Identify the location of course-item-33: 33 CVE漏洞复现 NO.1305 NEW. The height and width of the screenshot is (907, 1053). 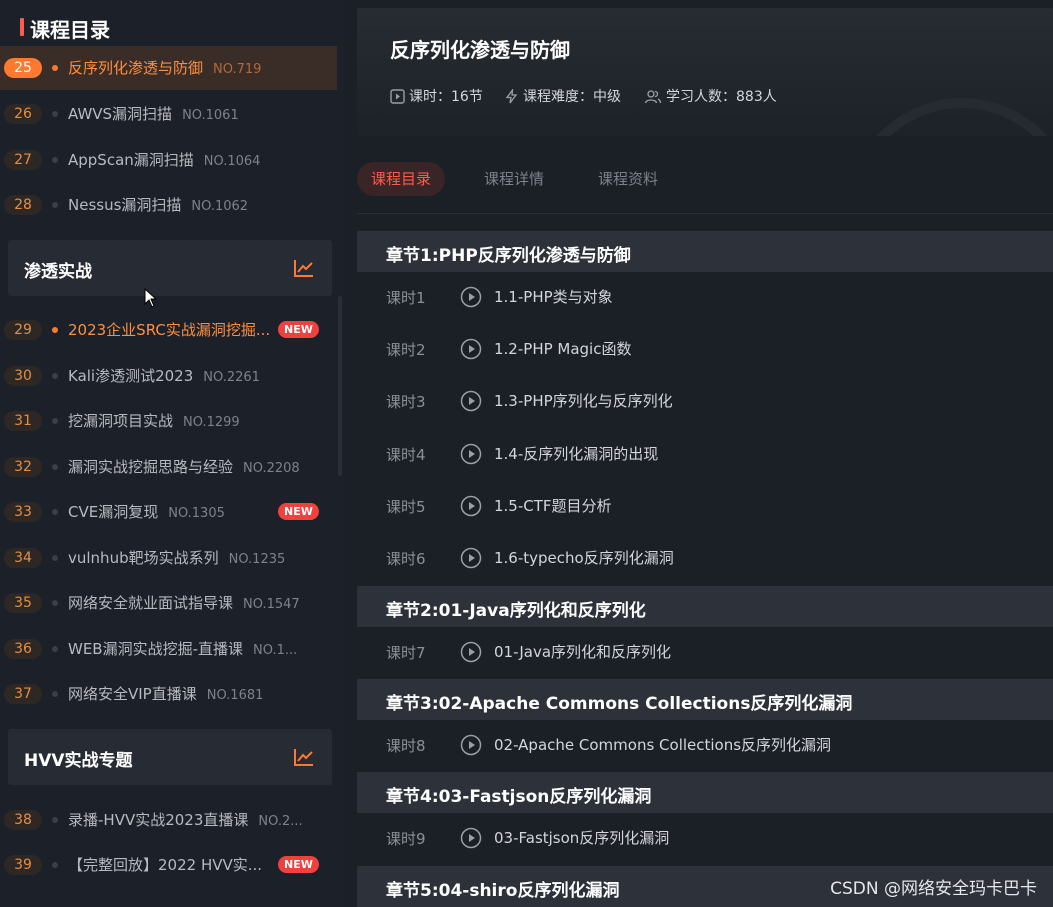
(168, 512).